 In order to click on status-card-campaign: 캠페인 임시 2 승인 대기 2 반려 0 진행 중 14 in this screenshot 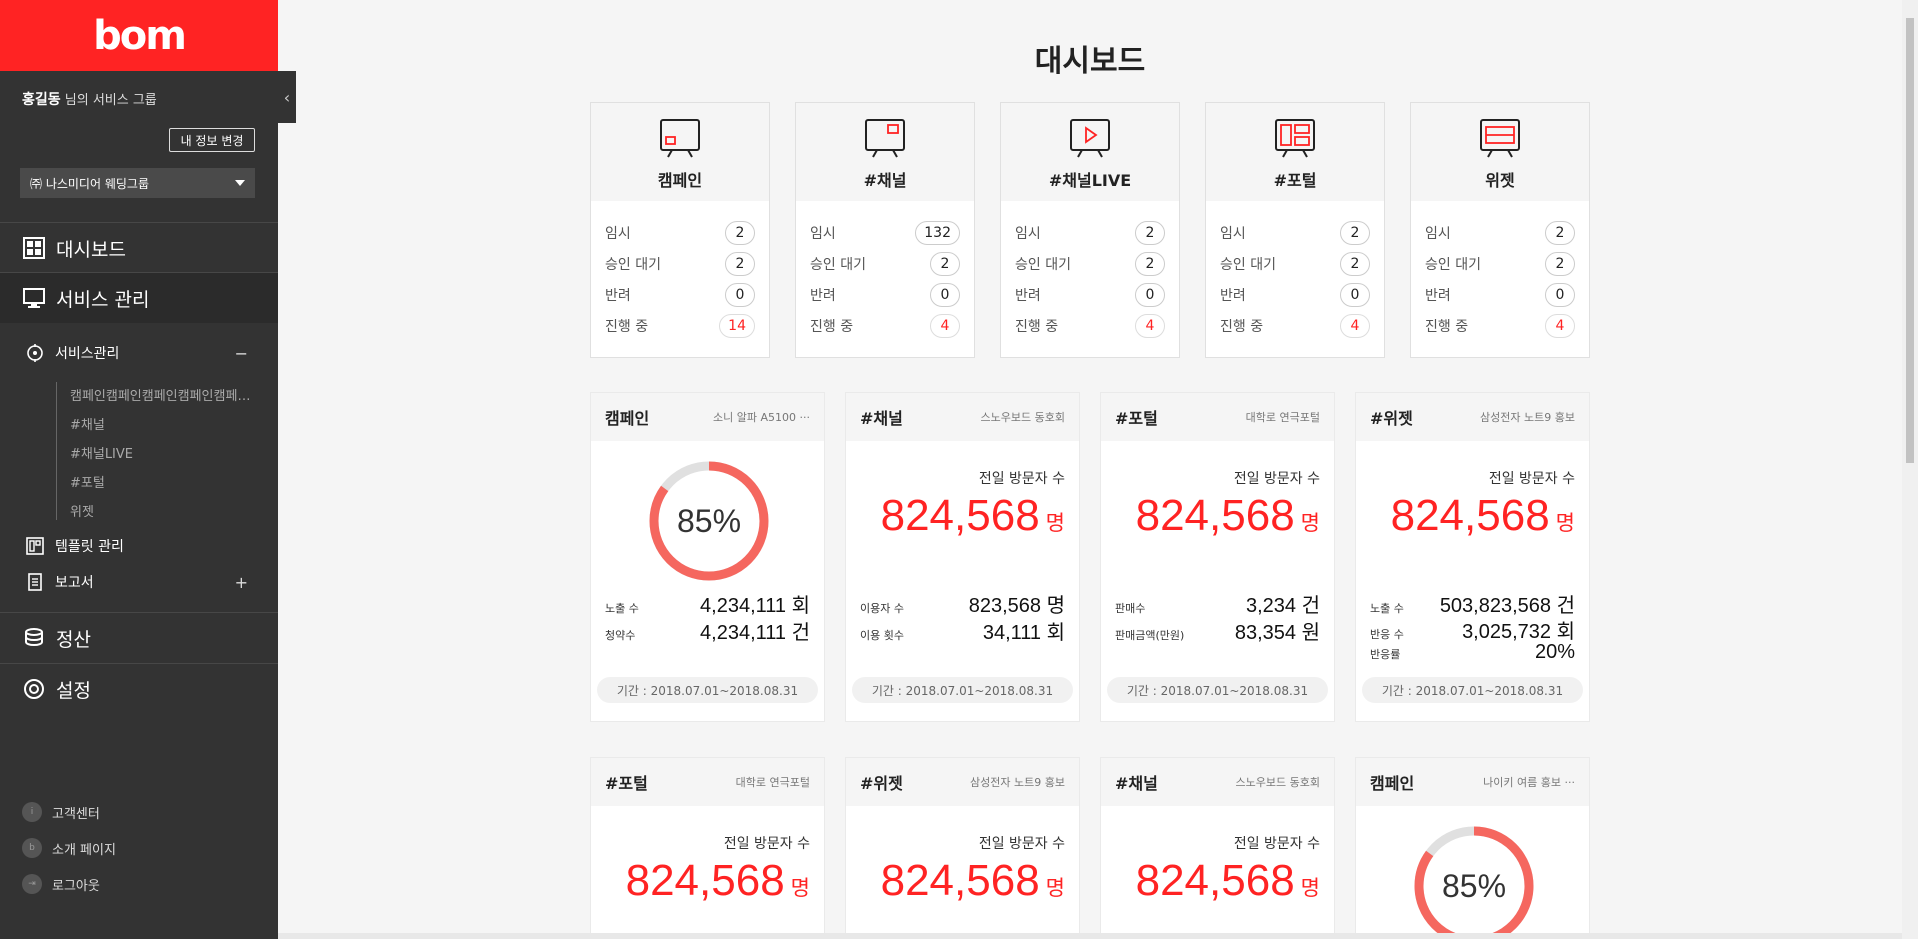, I will do `click(680, 230)`.